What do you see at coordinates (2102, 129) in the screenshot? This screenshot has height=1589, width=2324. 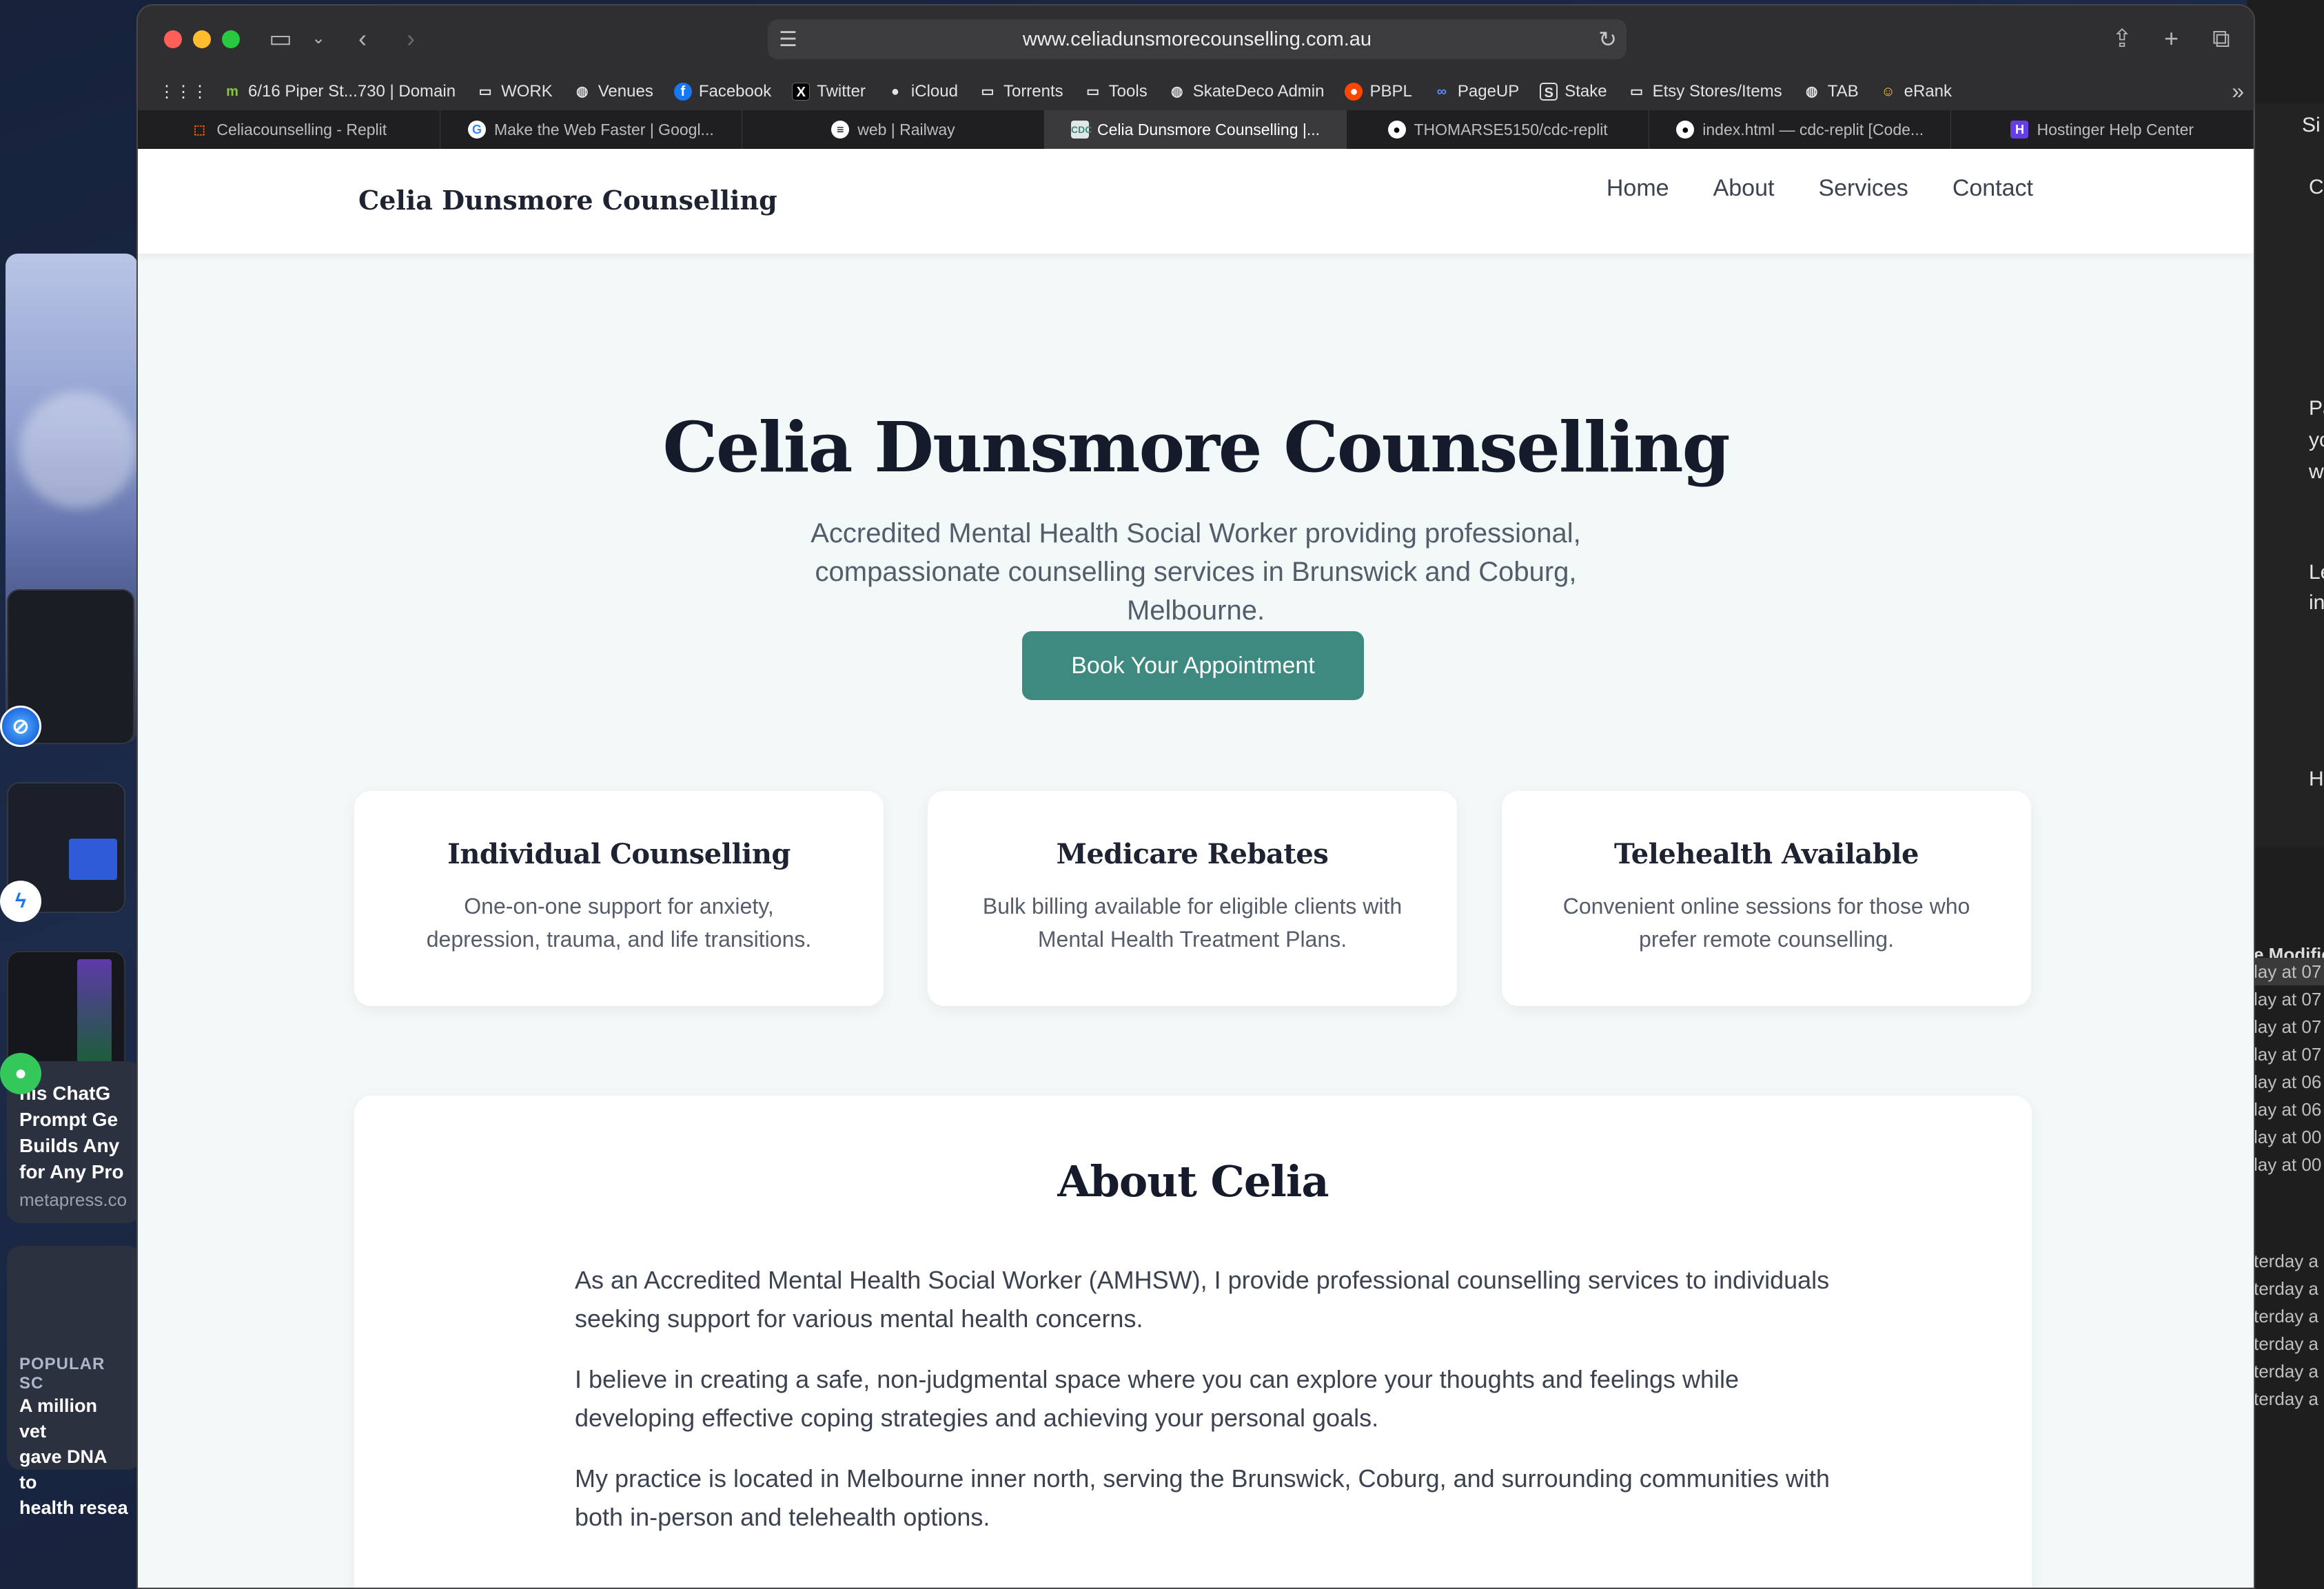 I see `tab-hostinger: H Hostinger Help Center` at bounding box center [2102, 129].